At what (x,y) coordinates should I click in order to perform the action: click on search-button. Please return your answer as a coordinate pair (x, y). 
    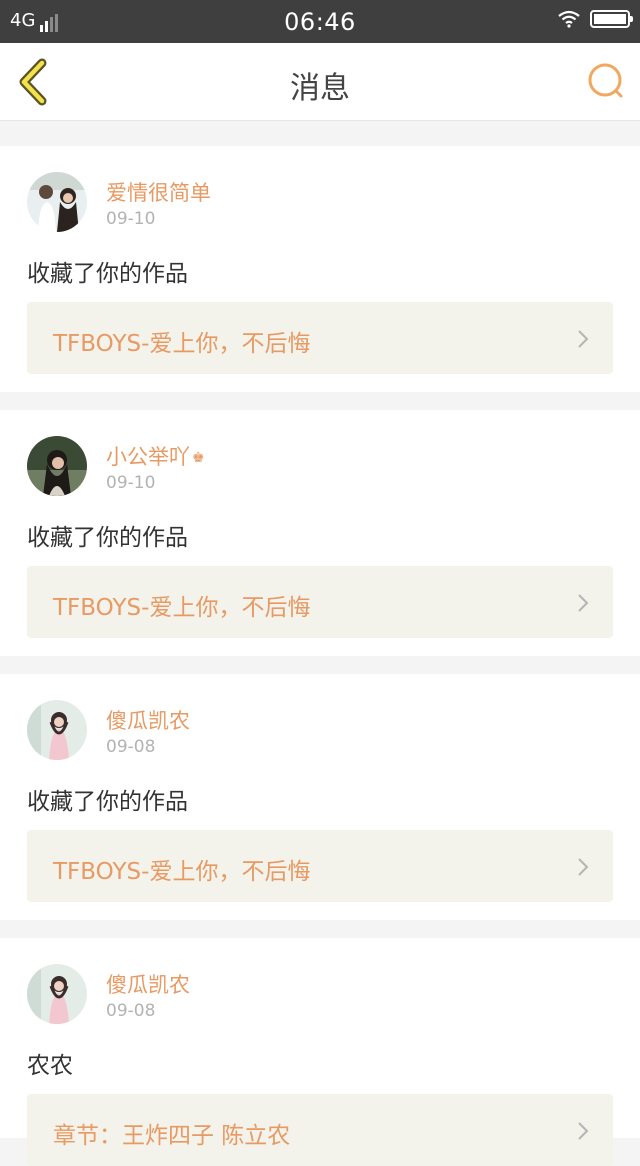
    Looking at the image, I should click on (606, 81).